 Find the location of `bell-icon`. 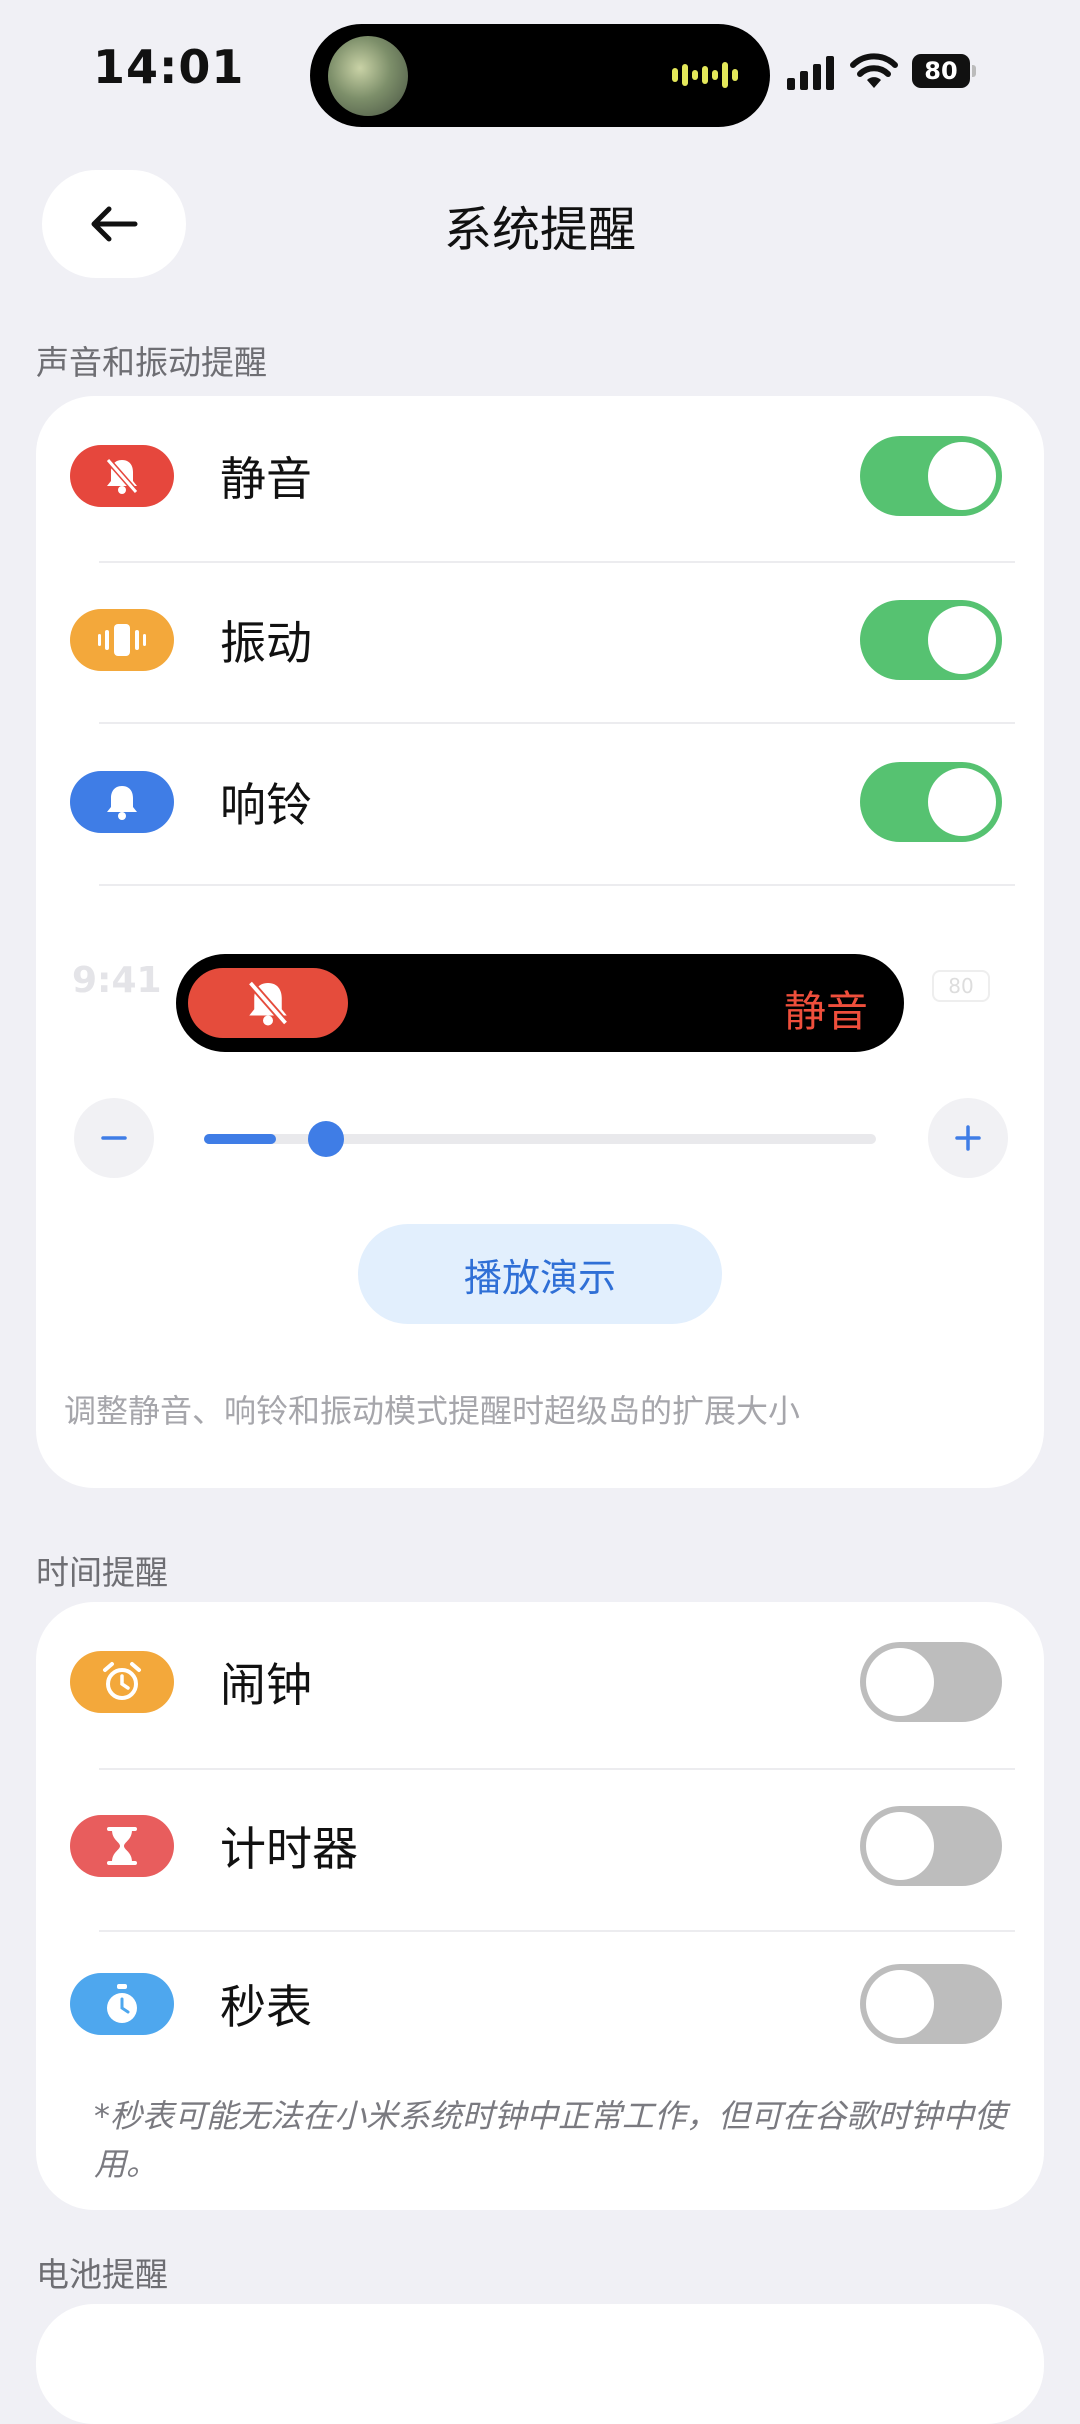

bell-icon is located at coordinates (122, 803).